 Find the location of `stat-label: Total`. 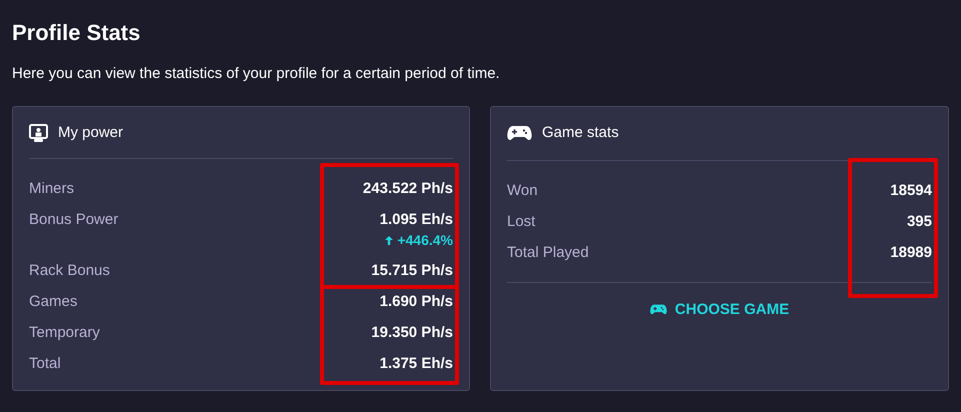

stat-label: Total is located at coordinates (45, 364).